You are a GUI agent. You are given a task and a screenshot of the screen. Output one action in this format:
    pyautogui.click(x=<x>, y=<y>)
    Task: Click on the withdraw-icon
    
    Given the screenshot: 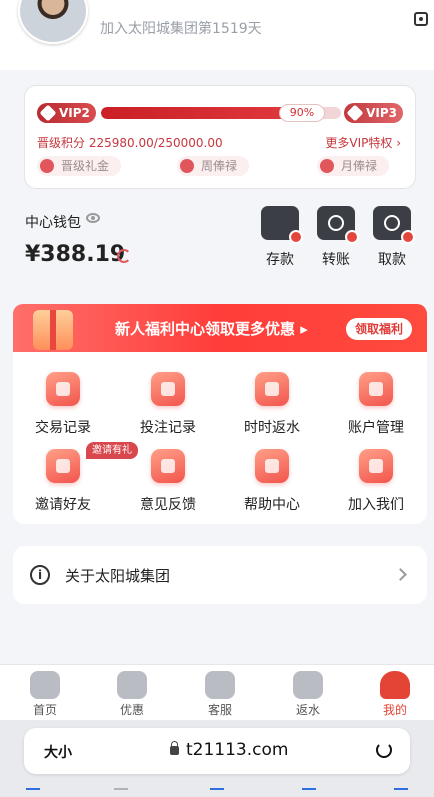 What is the action you would take?
    pyautogui.click(x=394, y=225)
    